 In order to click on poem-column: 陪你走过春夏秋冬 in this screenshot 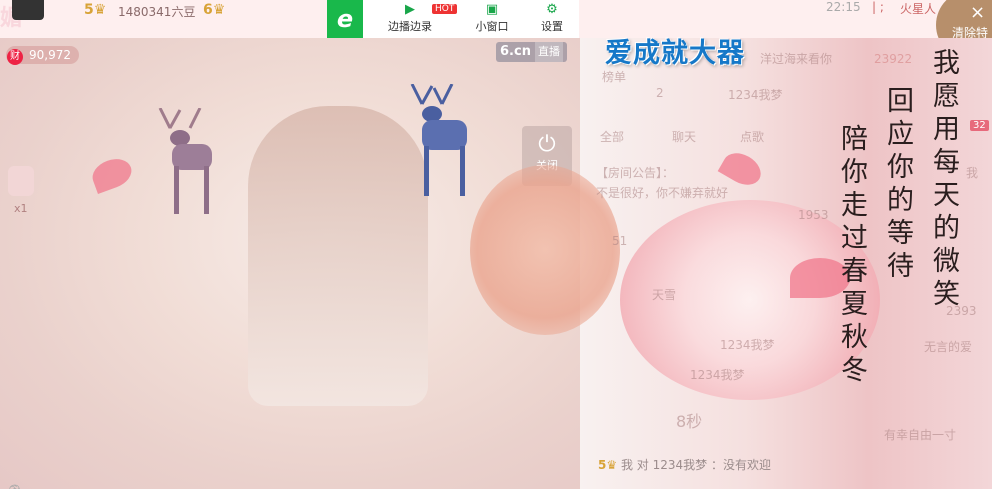, I will do `click(851, 256)`.